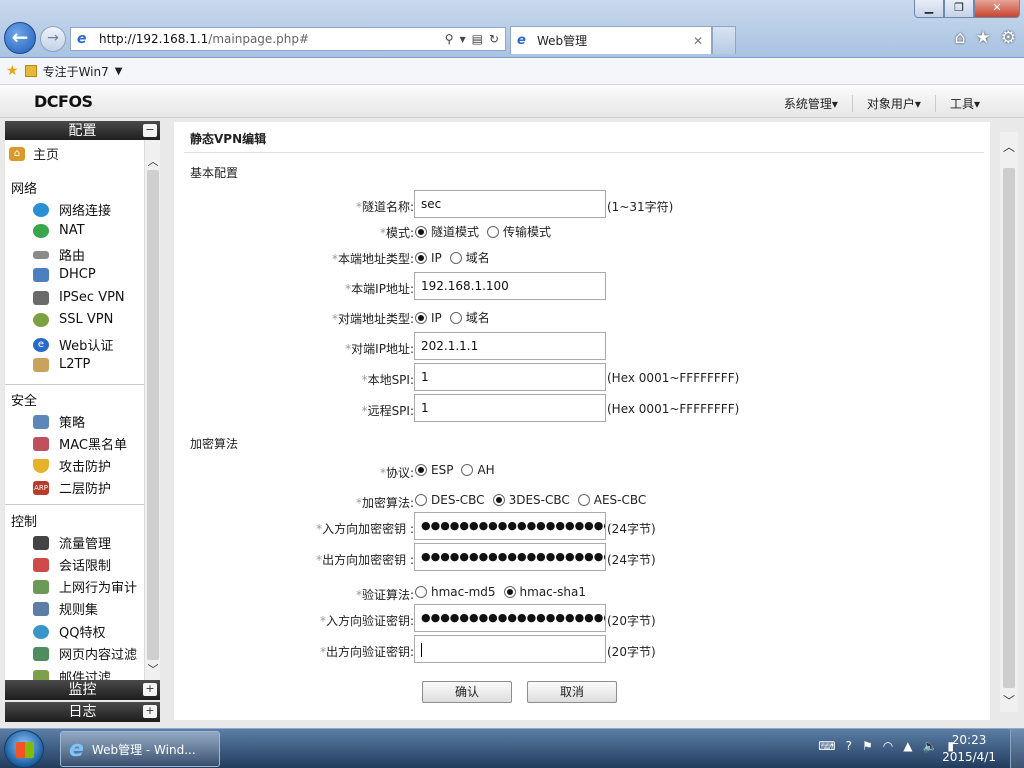 The image size is (1024, 768). What do you see at coordinates (458, 500) in the screenshot?
I see `radio-label: DES-CBC` at bounding box center [458, 500].